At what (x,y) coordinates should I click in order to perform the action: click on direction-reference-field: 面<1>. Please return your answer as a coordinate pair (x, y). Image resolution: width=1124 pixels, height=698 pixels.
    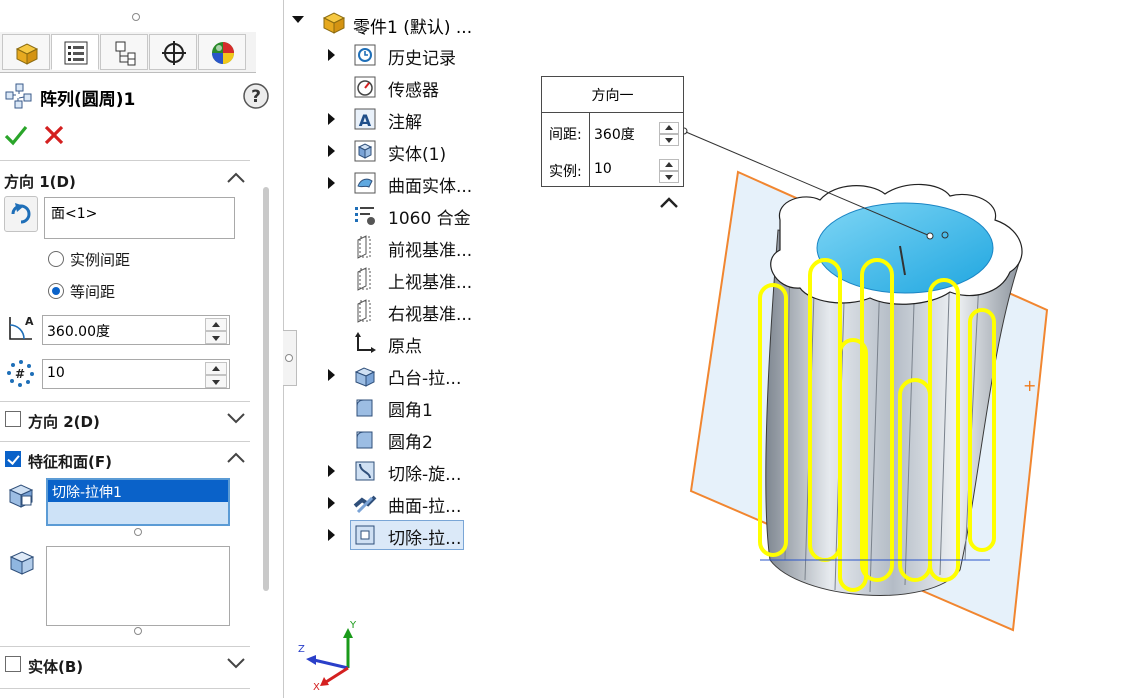
    Looking at the image, I should click on (139, 218).